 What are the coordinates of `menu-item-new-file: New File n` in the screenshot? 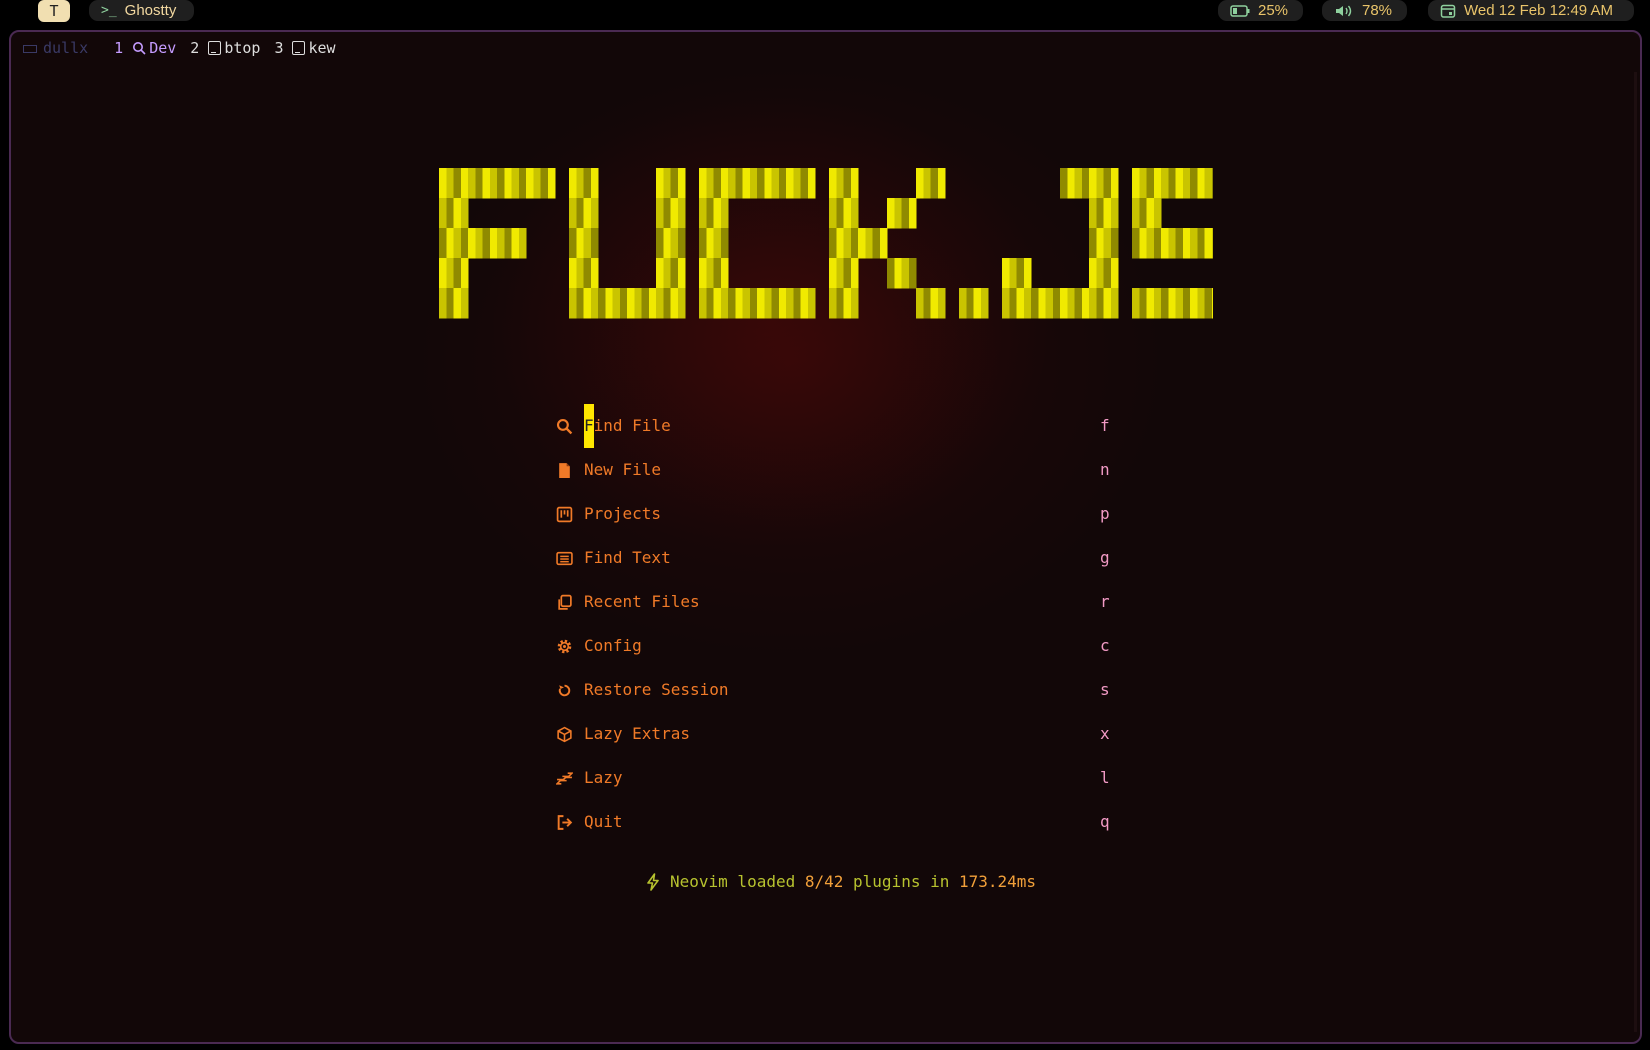 It's located at (836, 470).